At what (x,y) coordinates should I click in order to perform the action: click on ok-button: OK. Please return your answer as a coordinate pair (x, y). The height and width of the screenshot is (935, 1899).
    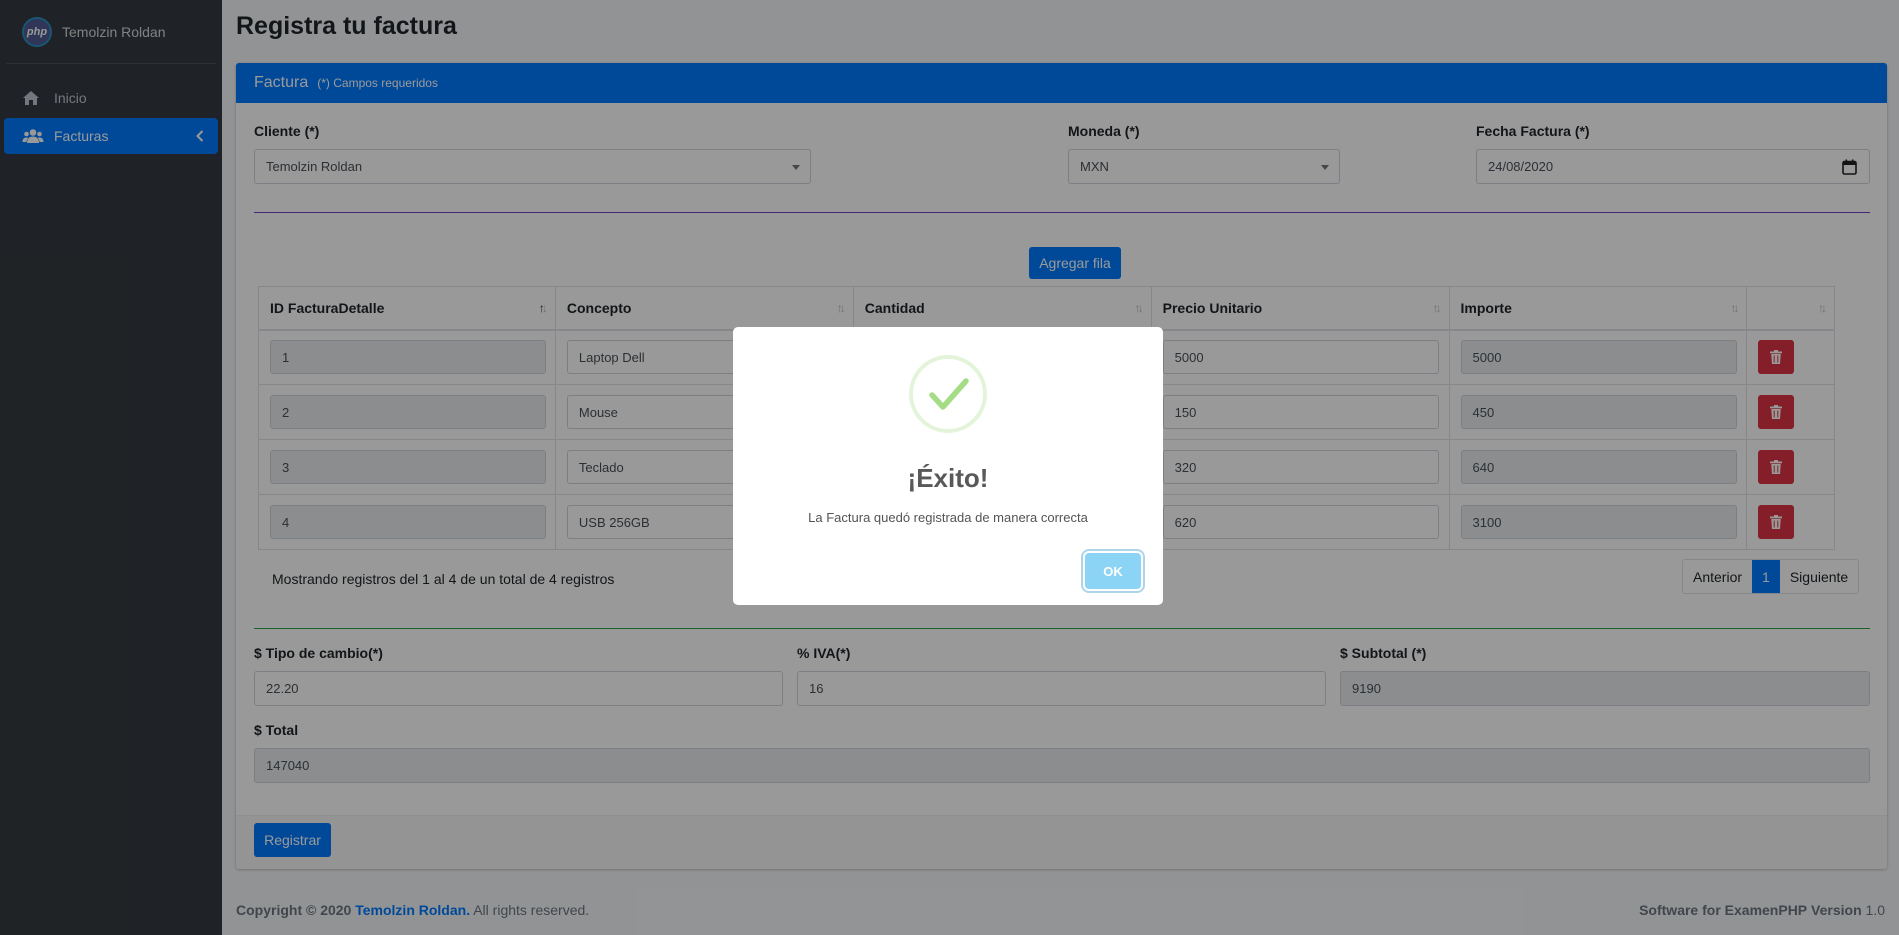
    Looking at the image, I should click on (1113, 571).